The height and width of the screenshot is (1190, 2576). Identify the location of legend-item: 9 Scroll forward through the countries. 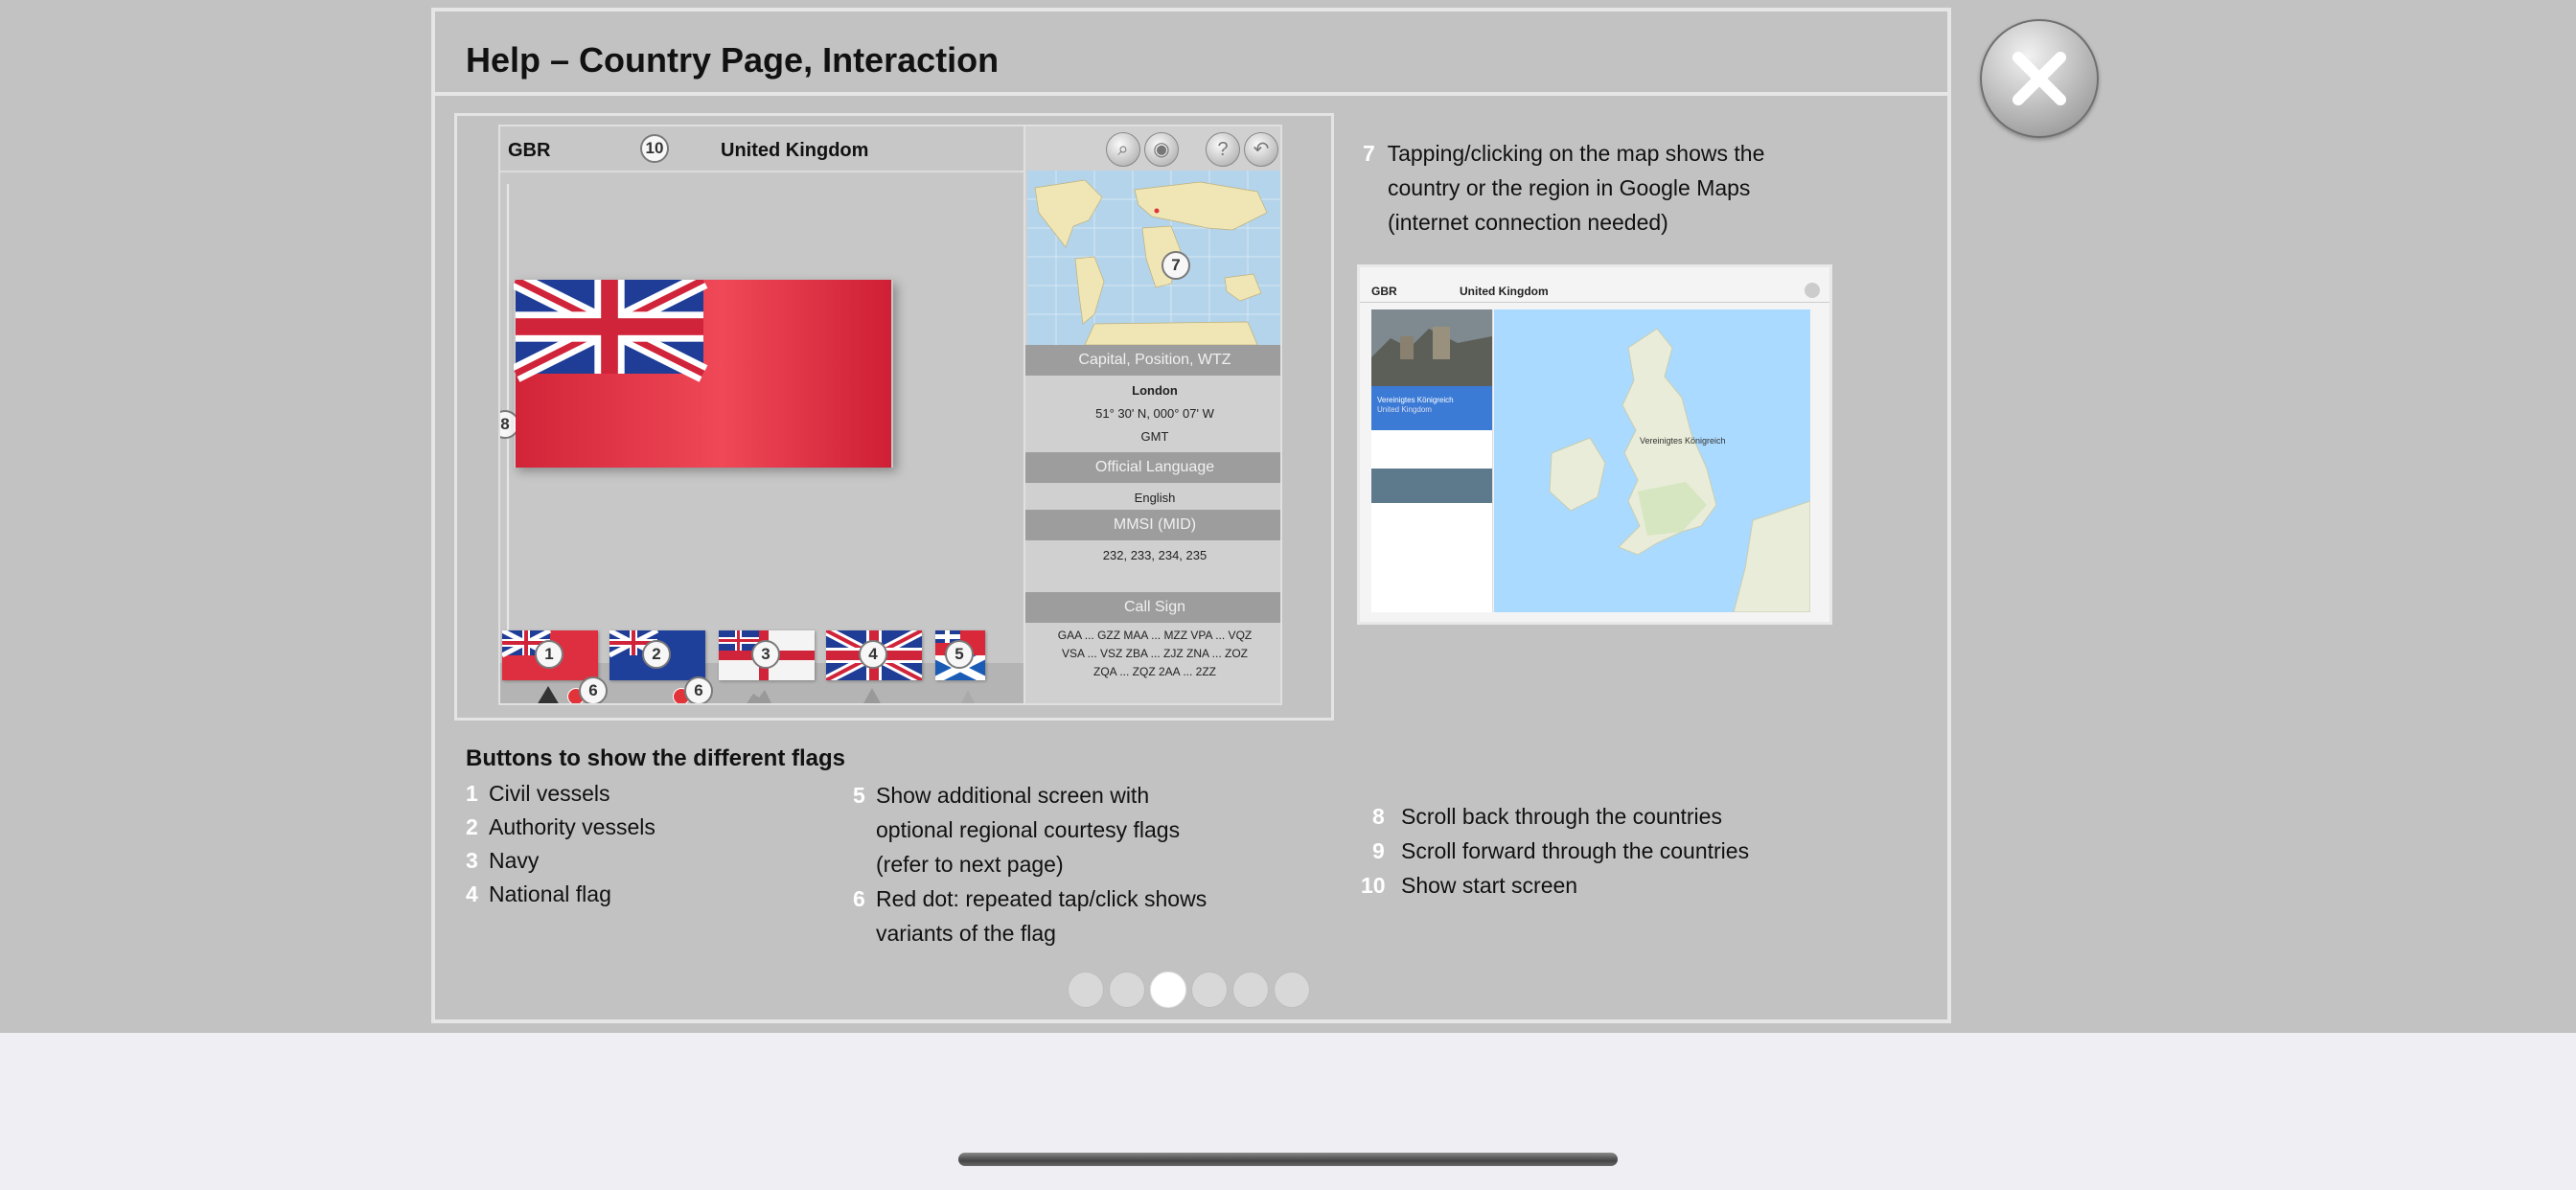
(1561, 851).